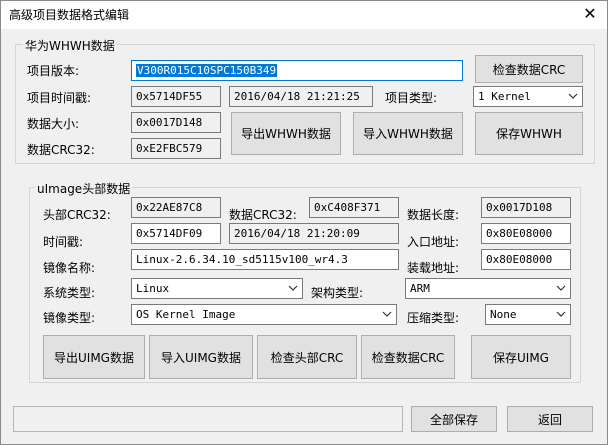  Describe the element at coordinates (307, 357) in the screenshot. I see `check-header-crc-button: 检查头部CRC` at that location.